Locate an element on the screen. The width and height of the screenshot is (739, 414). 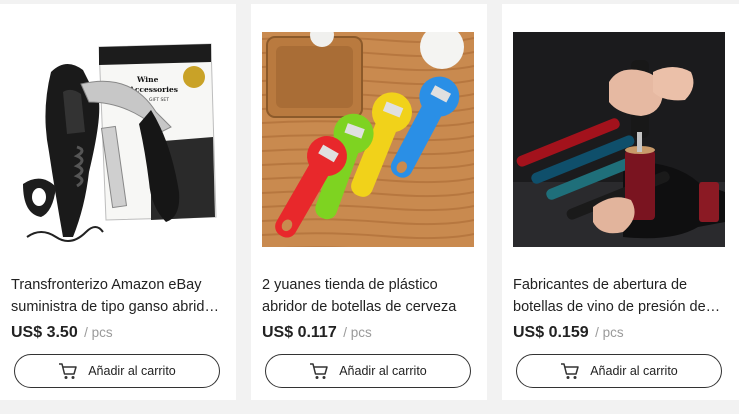
product-price: US$ 3.50 is located at coordinates (44, 332).